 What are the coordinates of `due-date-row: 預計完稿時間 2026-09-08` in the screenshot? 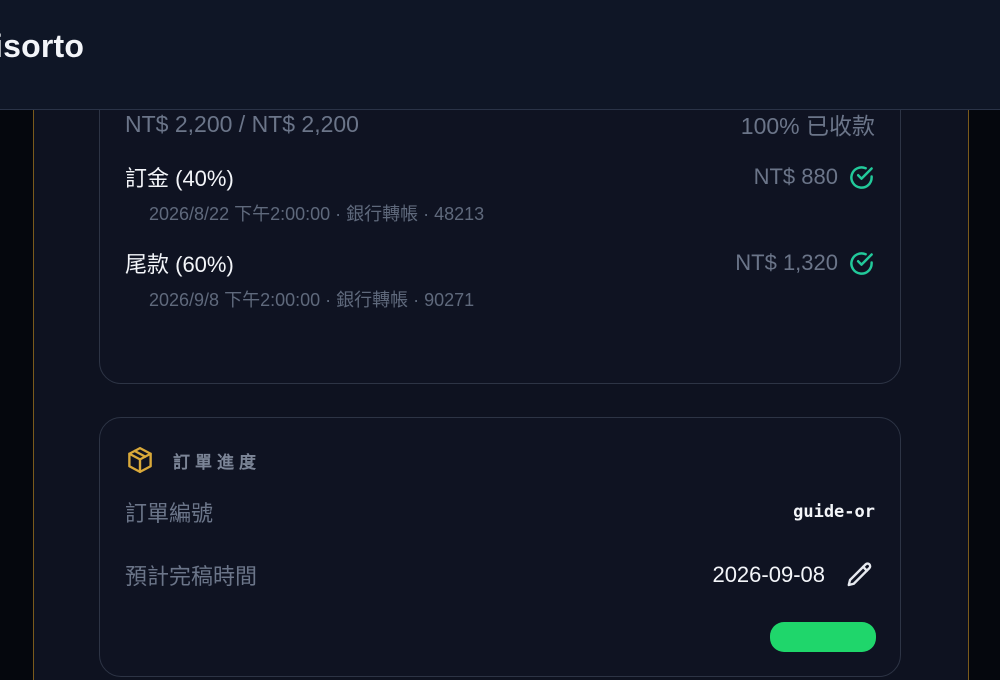 It's located at (500, 575).